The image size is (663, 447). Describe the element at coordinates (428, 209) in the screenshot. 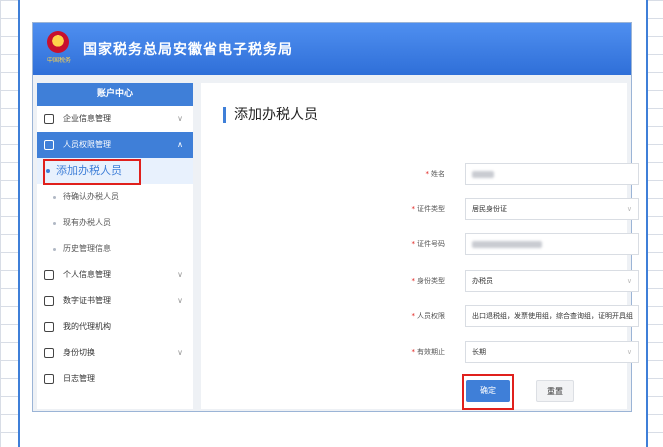

I see `id-type-label: * 证件类型` at that location.